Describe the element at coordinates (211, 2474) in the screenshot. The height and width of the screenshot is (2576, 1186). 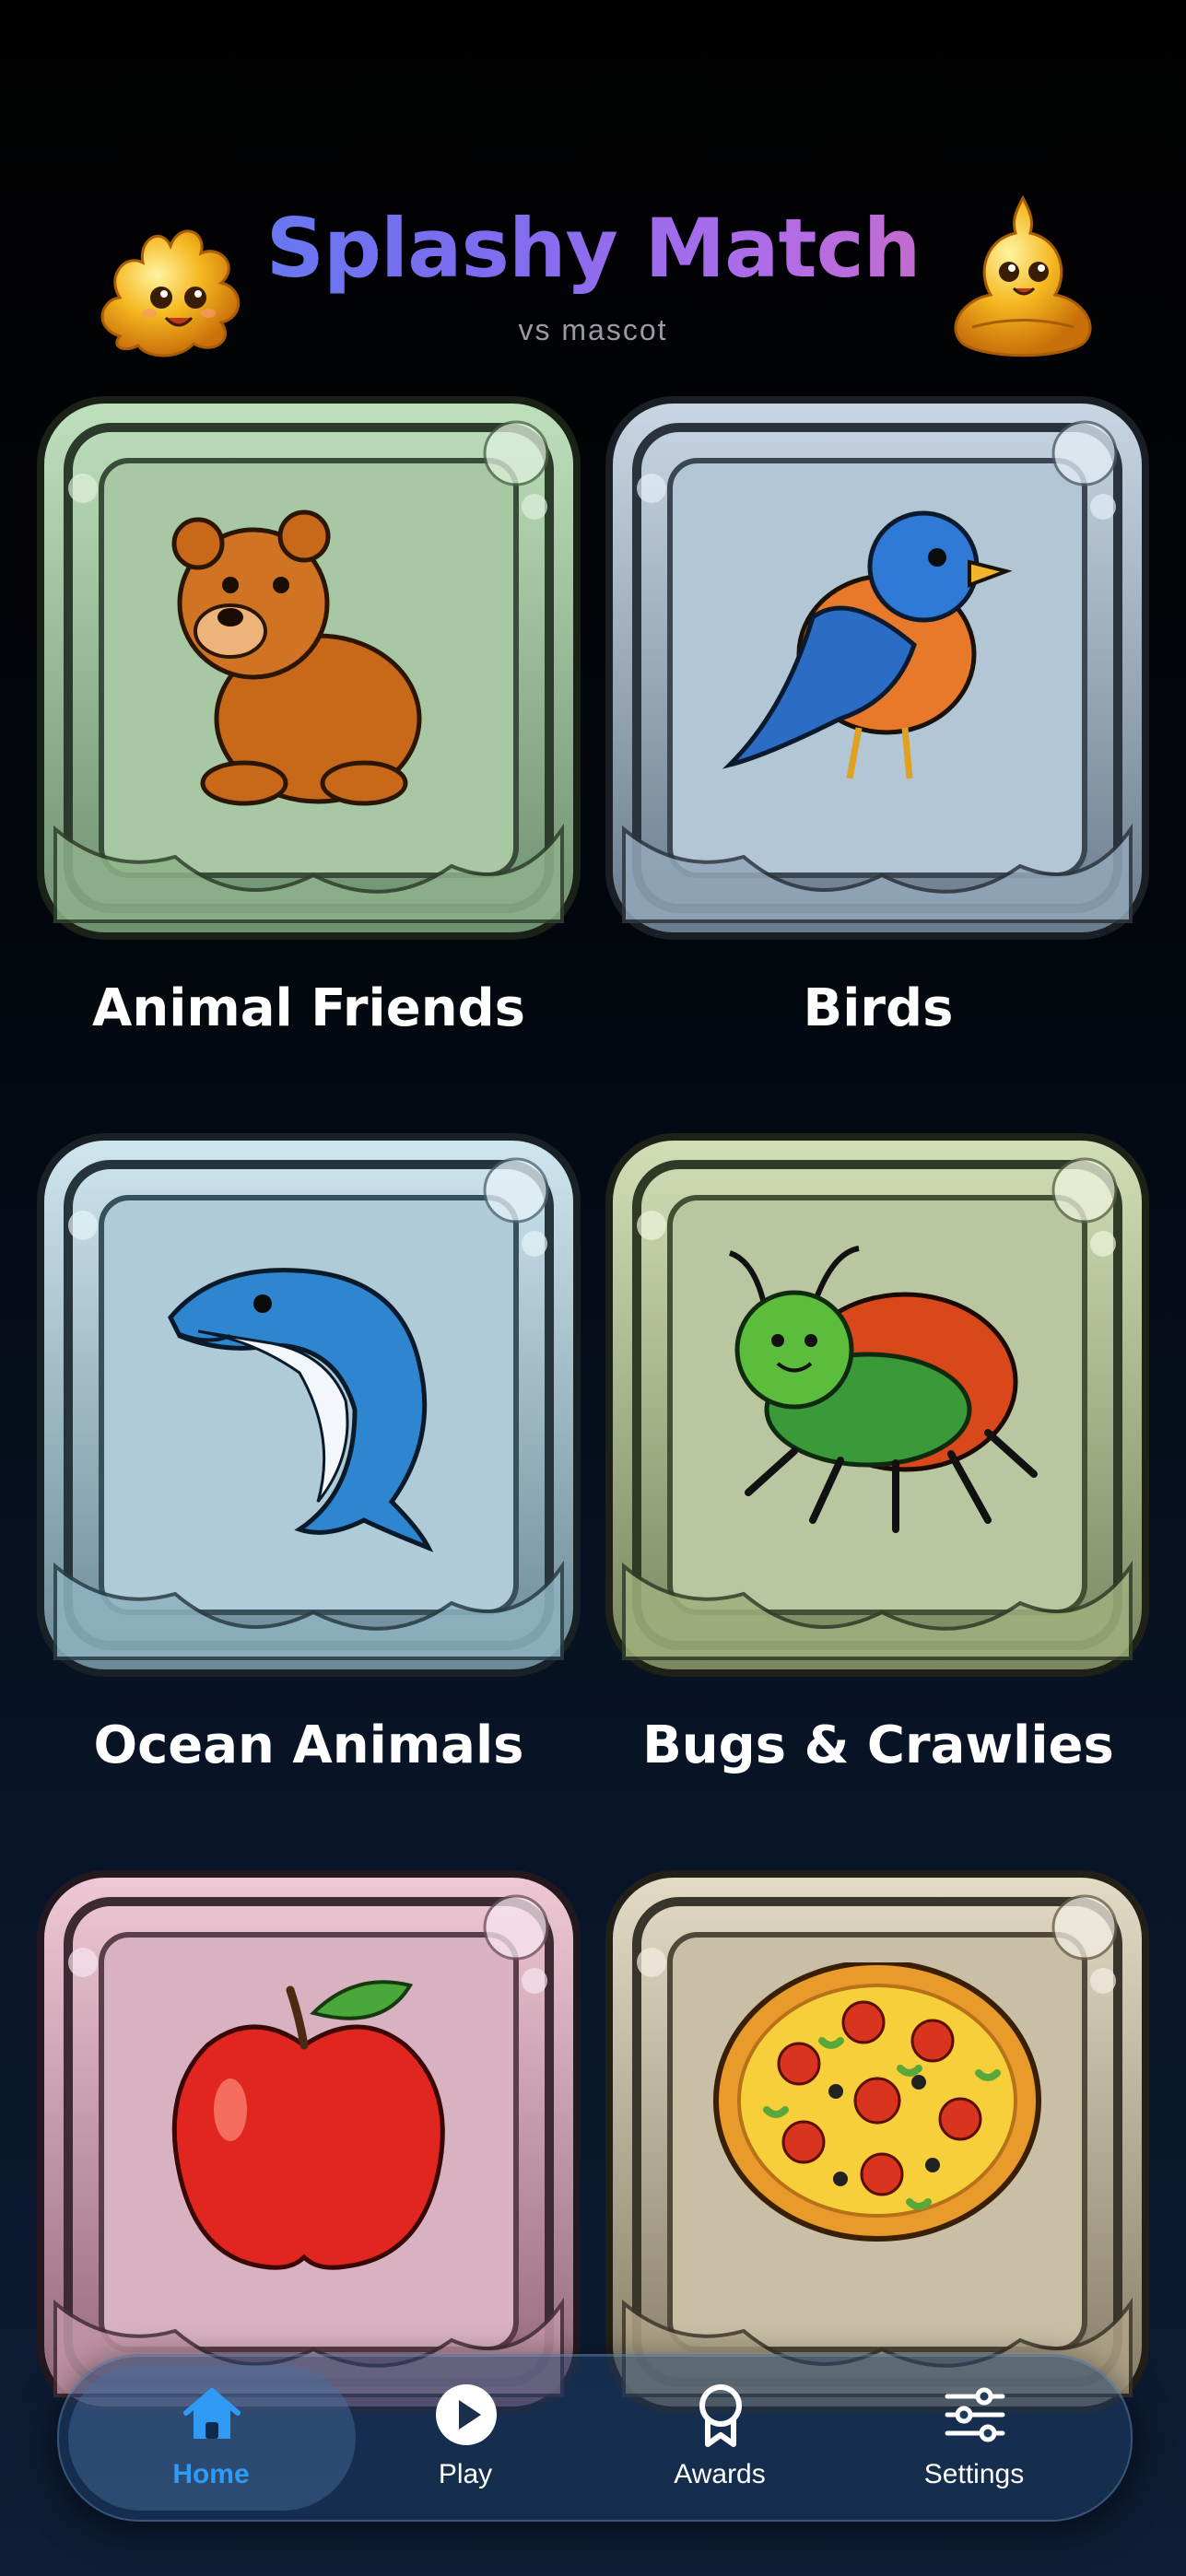
I see `tab-label: Home` at that location.